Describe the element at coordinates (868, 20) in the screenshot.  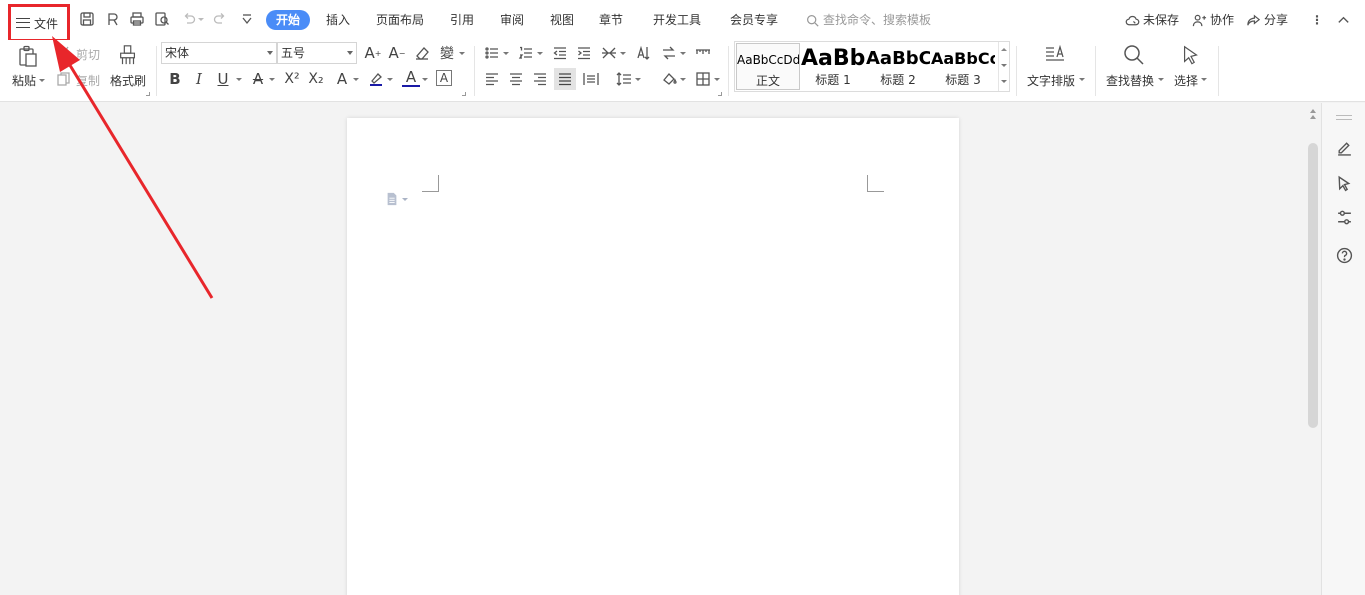
I see `command-search: 查找命令、搜索模板` at that location.